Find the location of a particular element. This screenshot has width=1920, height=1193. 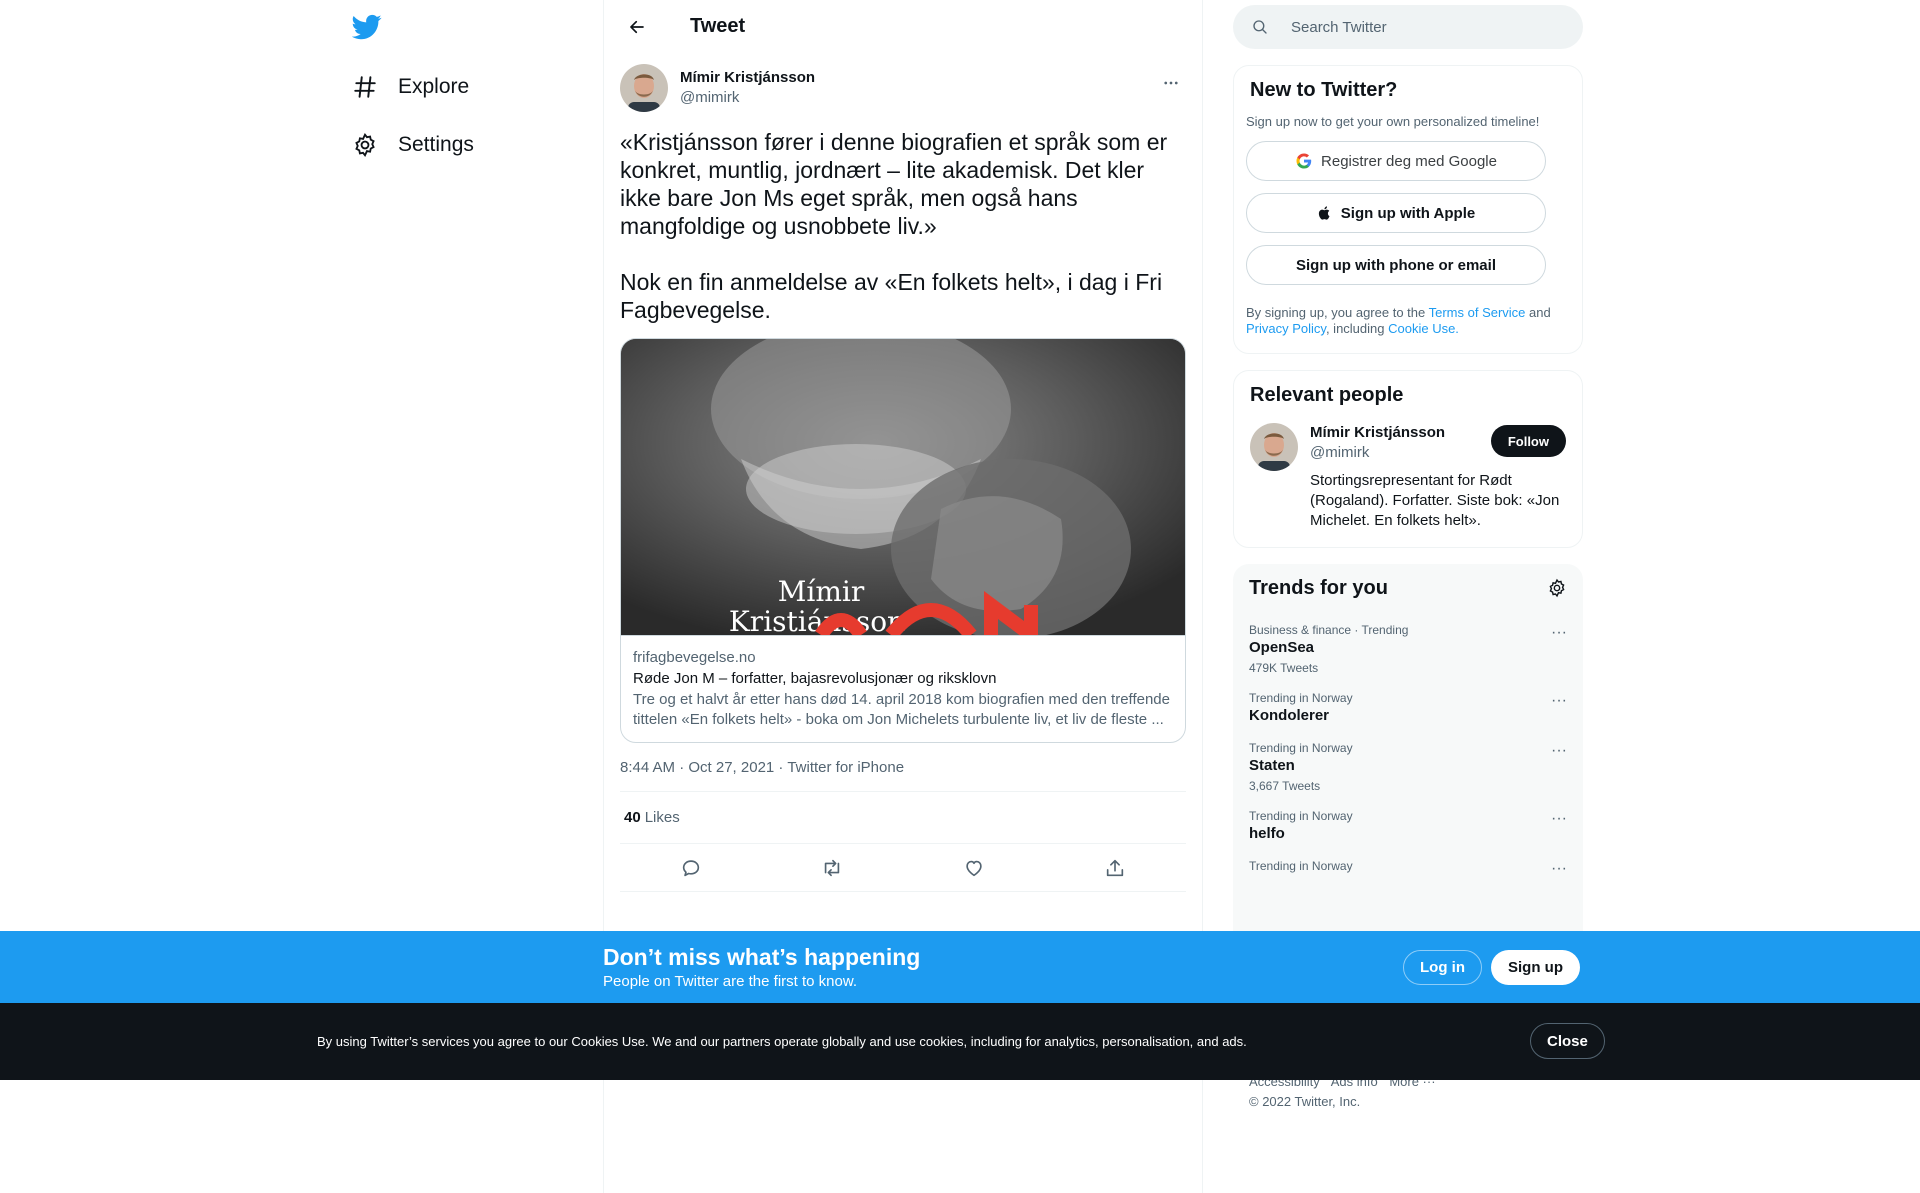

close-cookie-button: Close is located at coordinates (1567, 1041).